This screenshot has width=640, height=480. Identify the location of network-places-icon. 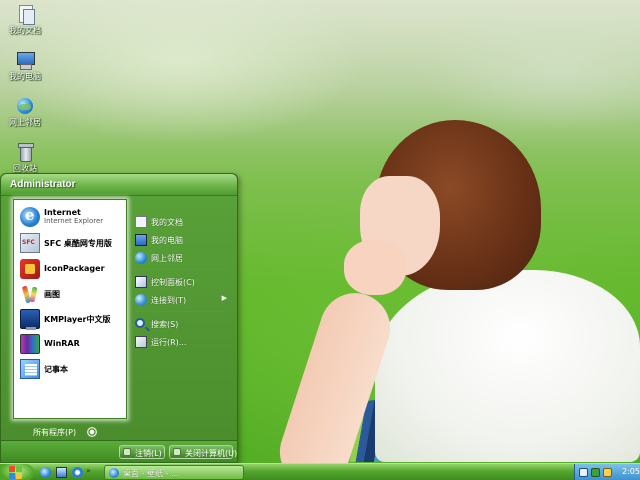
(25, 106).